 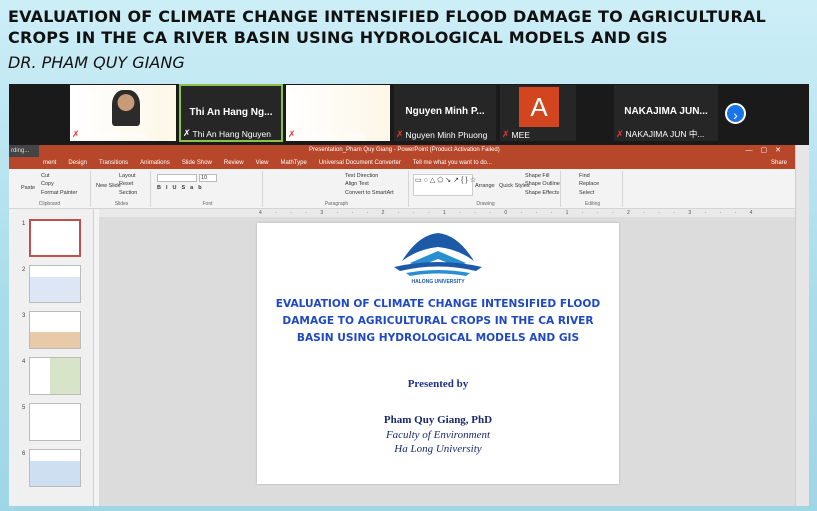 I want to click on thumb-number: 4, so click(x=24, y=362).